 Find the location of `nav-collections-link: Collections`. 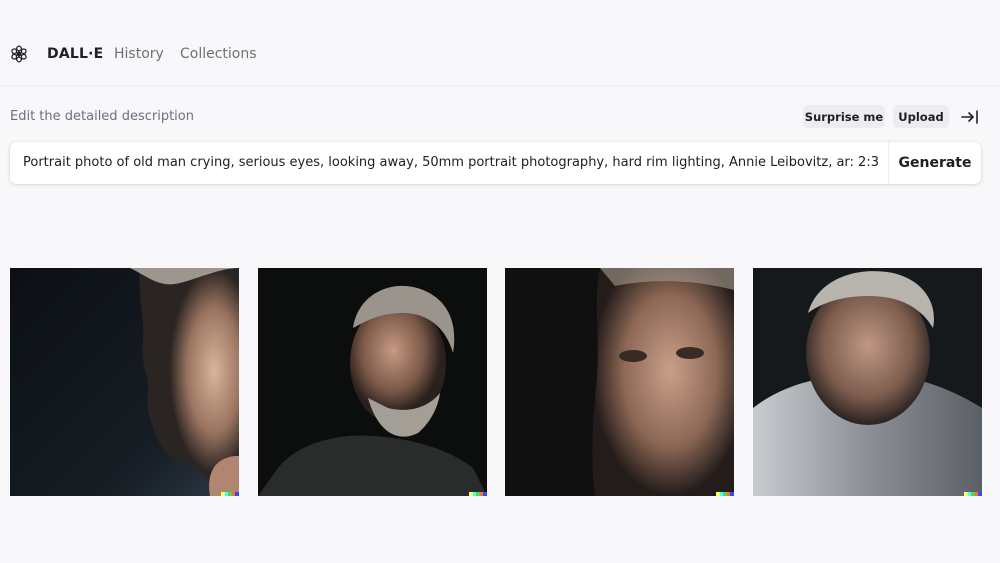

nav-collections-link: Collections is located at coordinates (218, 54).